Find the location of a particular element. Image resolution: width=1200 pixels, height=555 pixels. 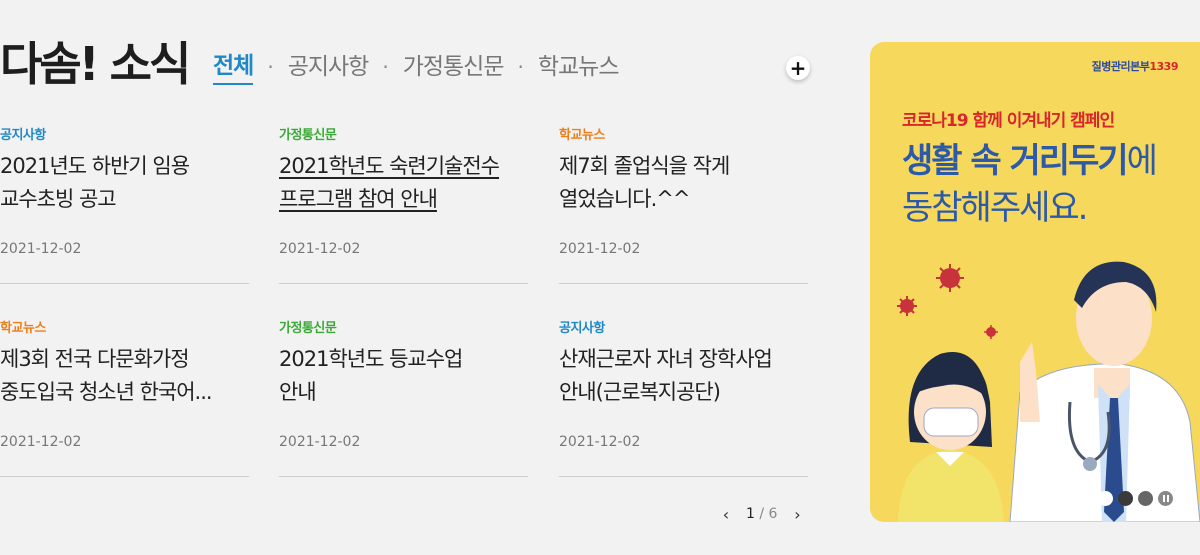

total-pages: 6 is located at coordinates (773, 514).